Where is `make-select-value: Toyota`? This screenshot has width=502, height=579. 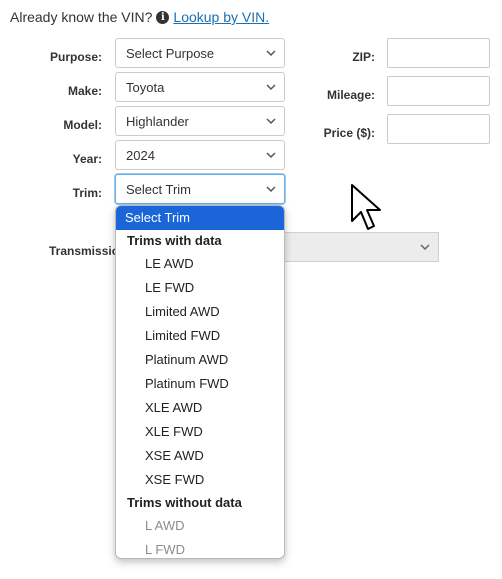 make-select-value: Toyota is located at coordinates (145, 87).